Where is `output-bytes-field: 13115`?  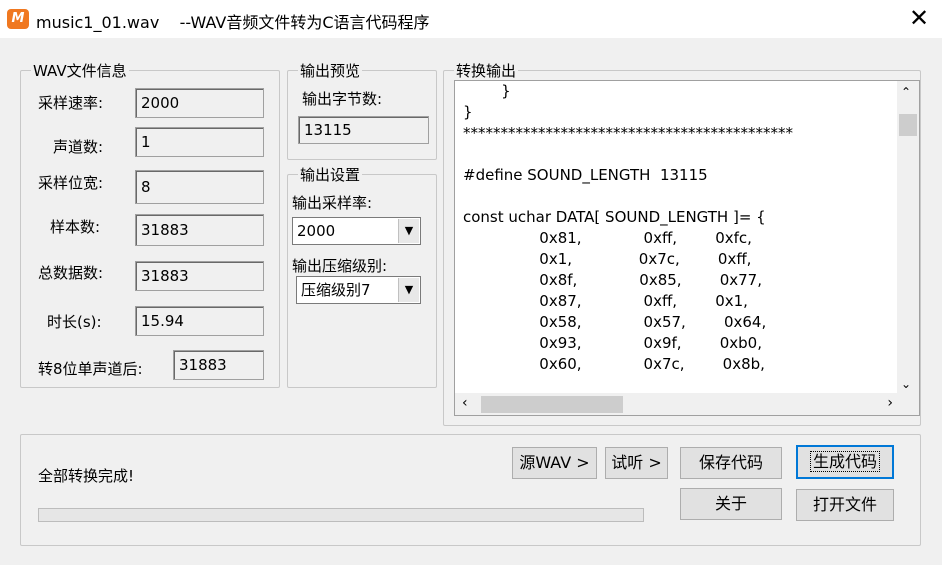 output-bytes-field: 13115 is located at coordinates (363, 130).